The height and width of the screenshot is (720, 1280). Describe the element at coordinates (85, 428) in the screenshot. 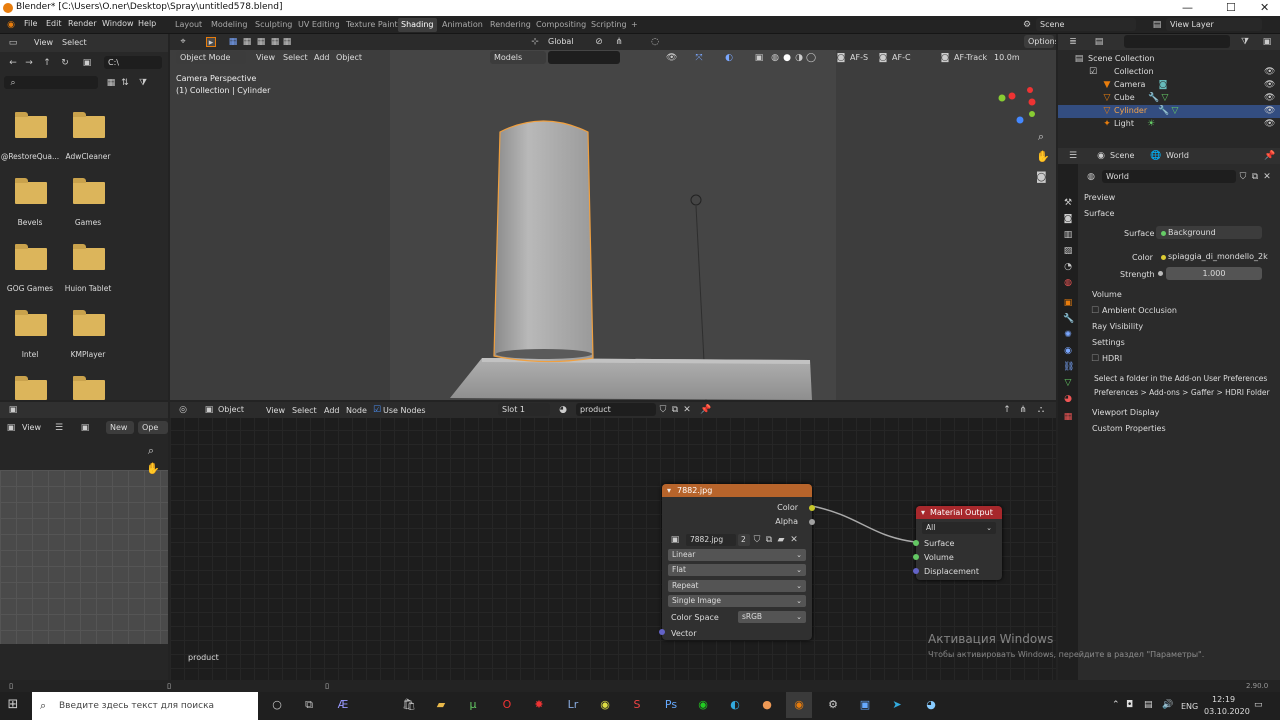

I see `image-browse-icon: ▣` at that location.